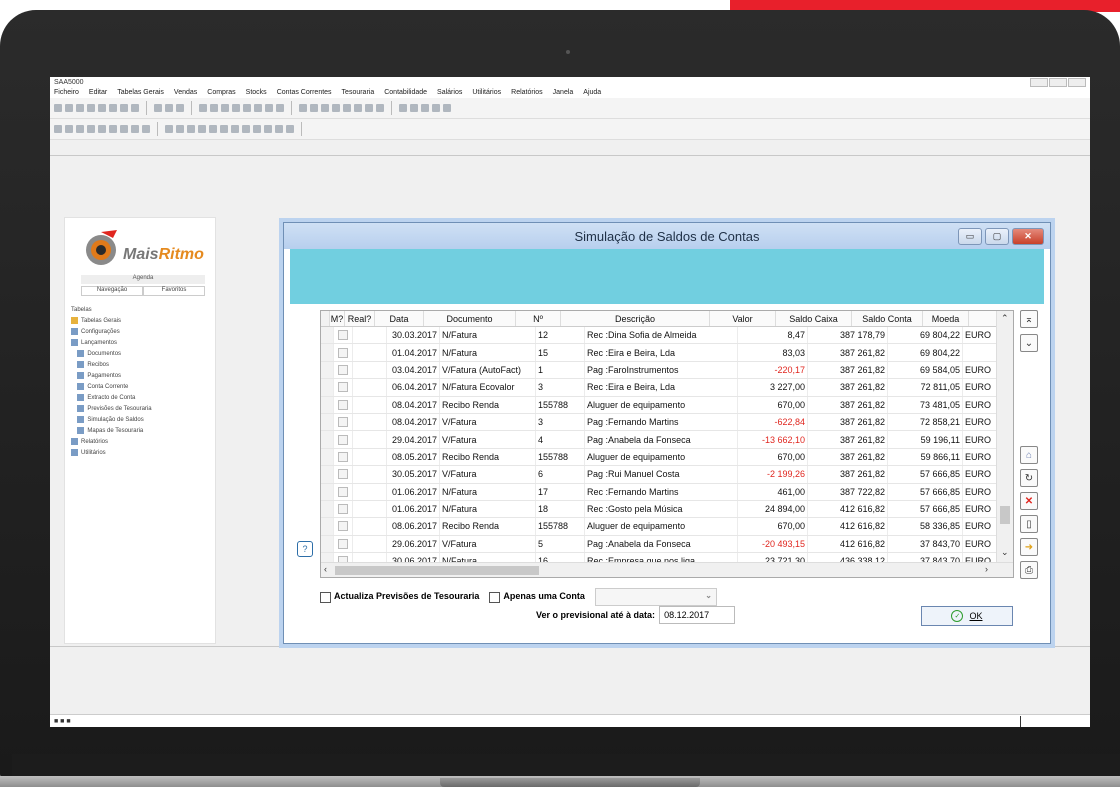 The width and height of the screenshot is (1120, 787). I want to click on find-icon, so click(158, 108).